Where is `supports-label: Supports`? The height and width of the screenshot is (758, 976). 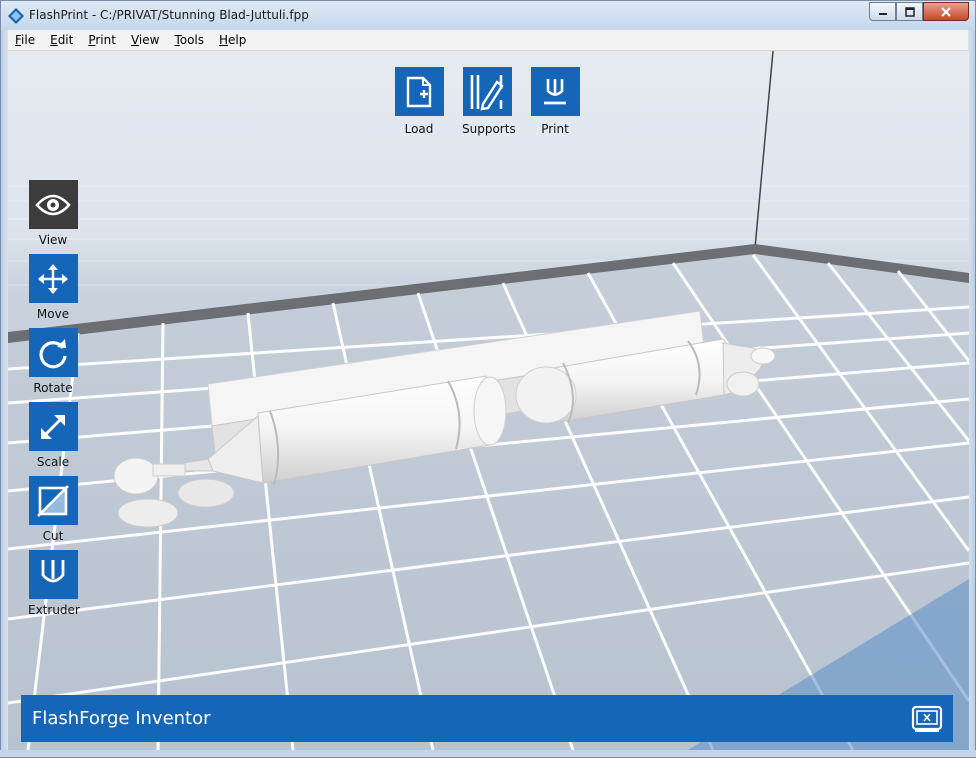 supports-label: Supports is located at coordinates (489, 129).